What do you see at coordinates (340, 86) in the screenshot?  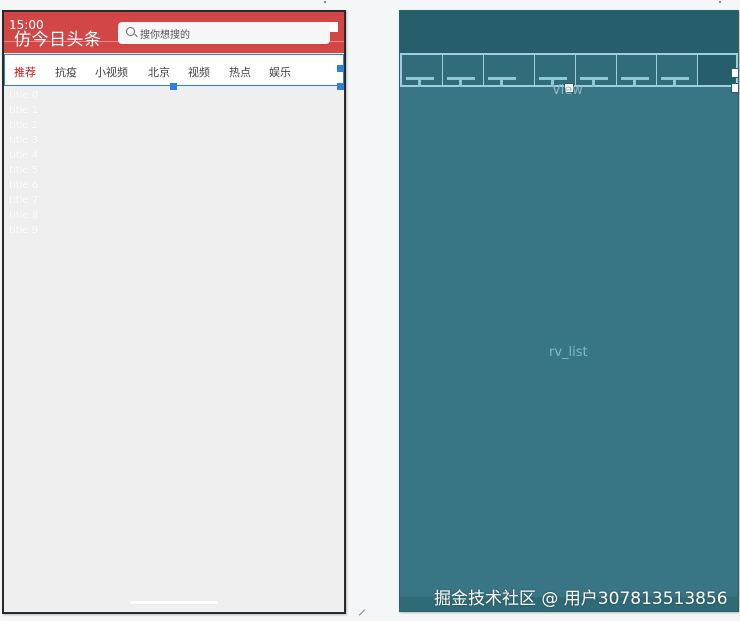 I see `selection-handle-corner` at bounding box center [340, 86].